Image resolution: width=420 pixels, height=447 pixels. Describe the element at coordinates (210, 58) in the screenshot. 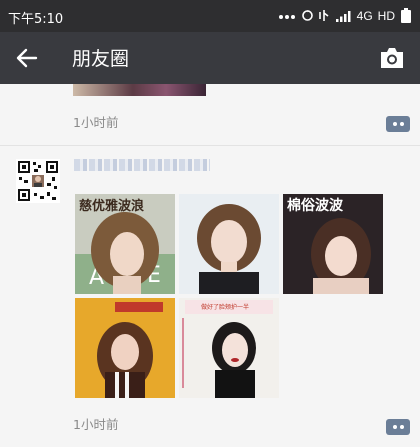

I see `nav-bar: 朋友圈` at that location.